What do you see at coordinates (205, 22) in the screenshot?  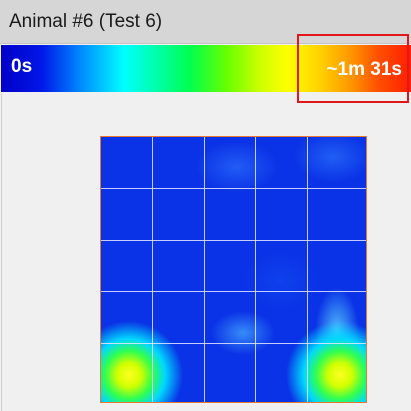 I see `title-bar: Animal #6 (Test 6)` at bounding box center [205, 22].